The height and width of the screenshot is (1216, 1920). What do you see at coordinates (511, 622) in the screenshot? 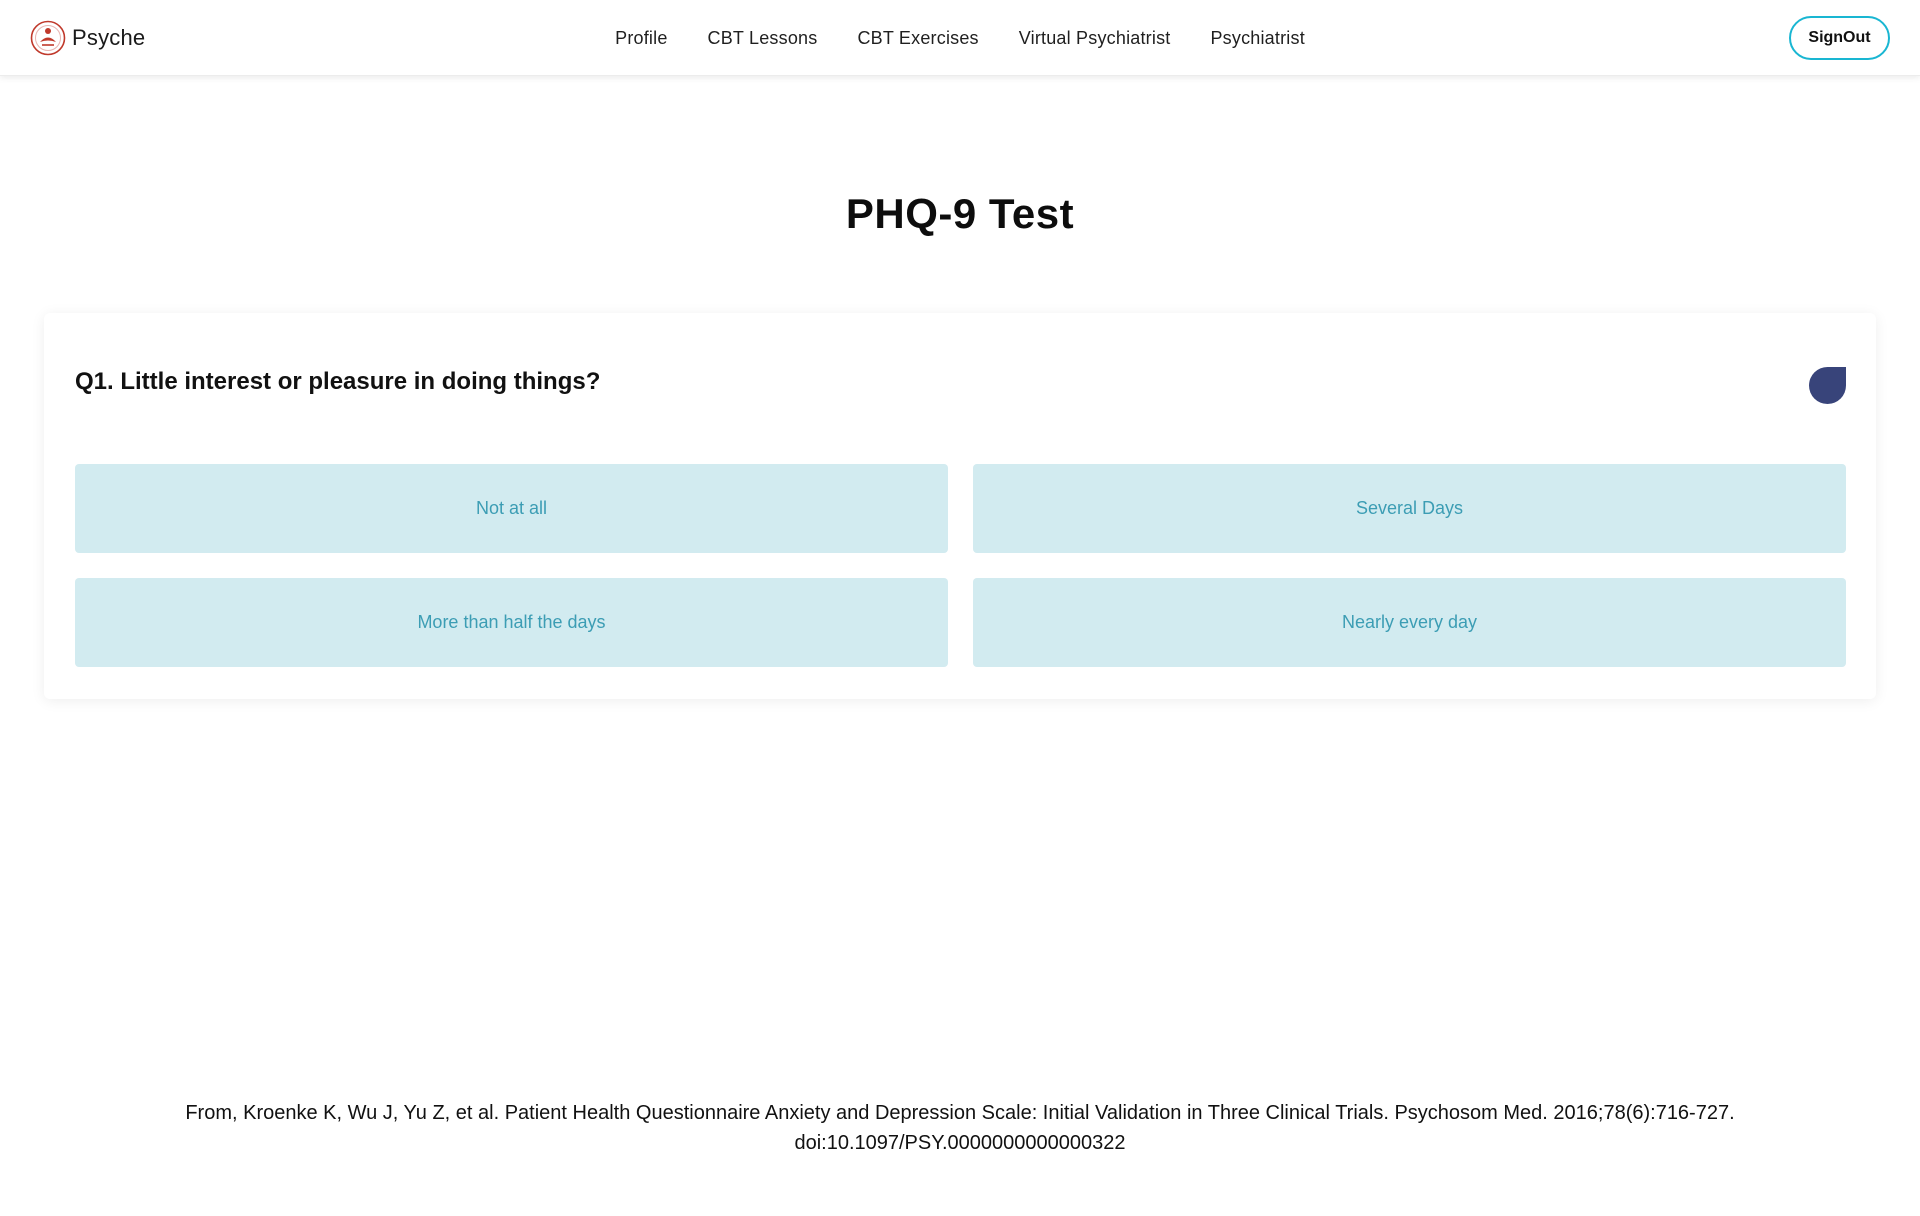
I see `option-more-than-half-the-days: More than half the days` at bounding box center [511, 622].